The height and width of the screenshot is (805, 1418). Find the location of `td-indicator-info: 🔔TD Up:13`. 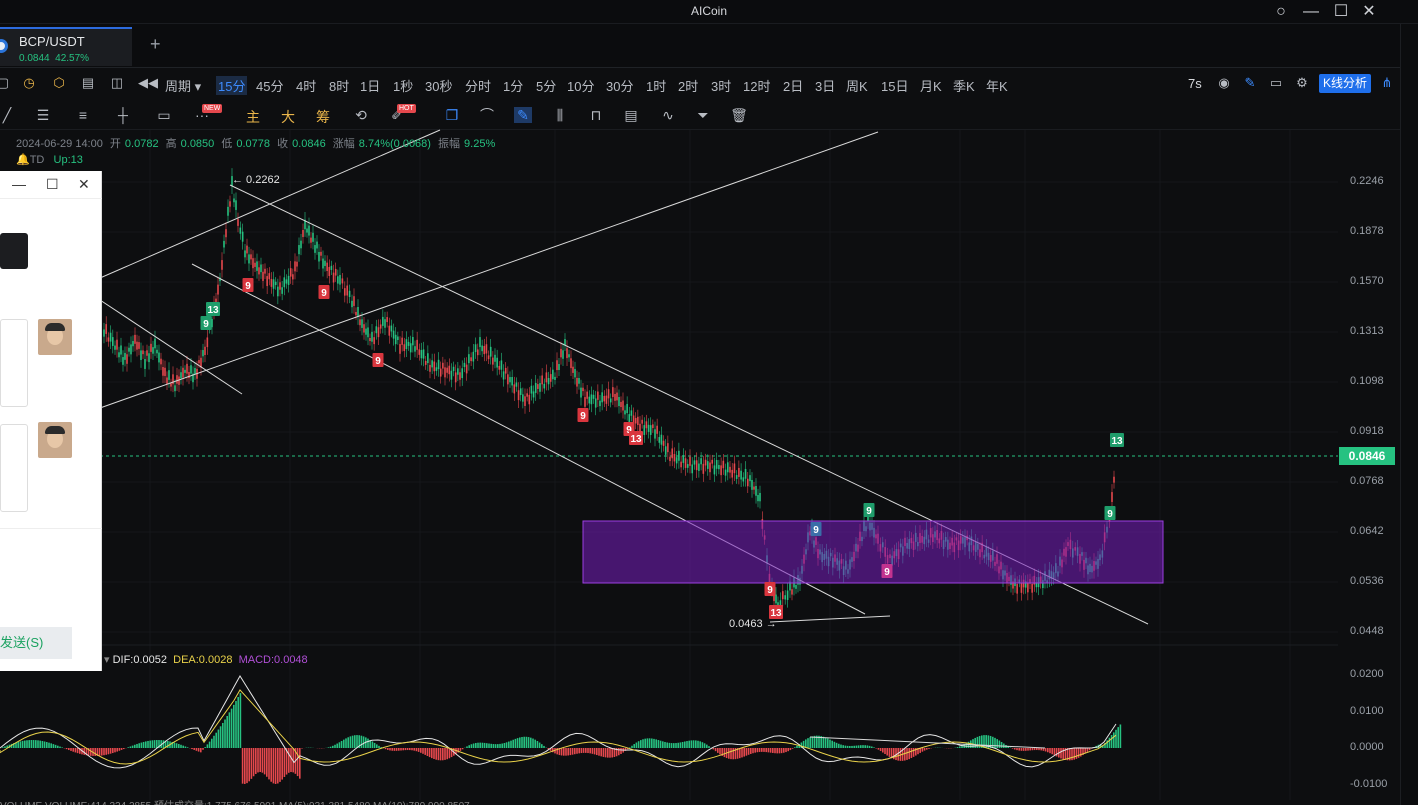

td-indicator-info: 🔔TD Up:13 is located at coordinates (49, 160).